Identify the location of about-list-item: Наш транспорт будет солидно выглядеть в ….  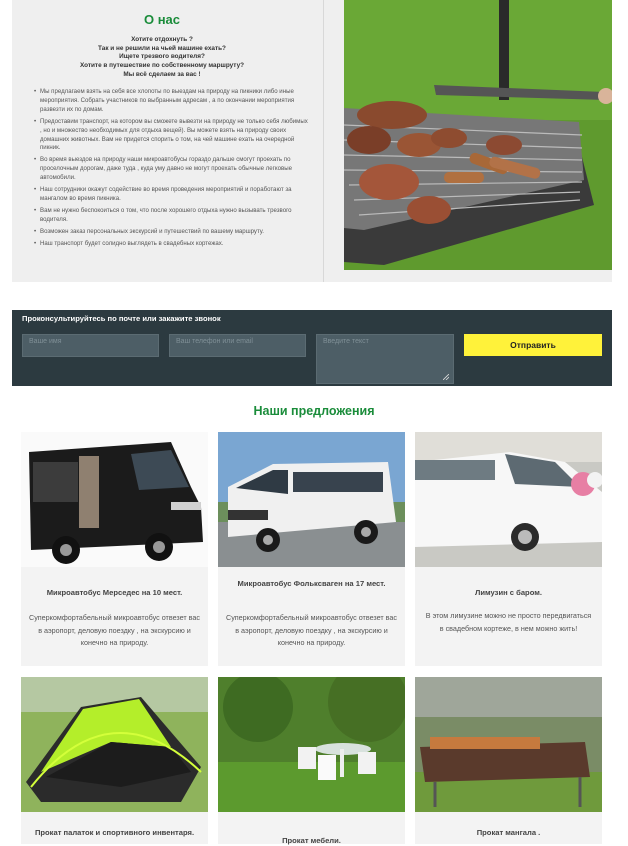
(172, 244).